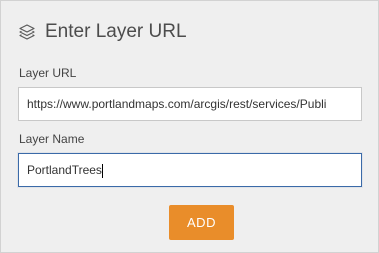 The image size is (379, 253). I want to click on add-button: ADD, so click(201, 222).